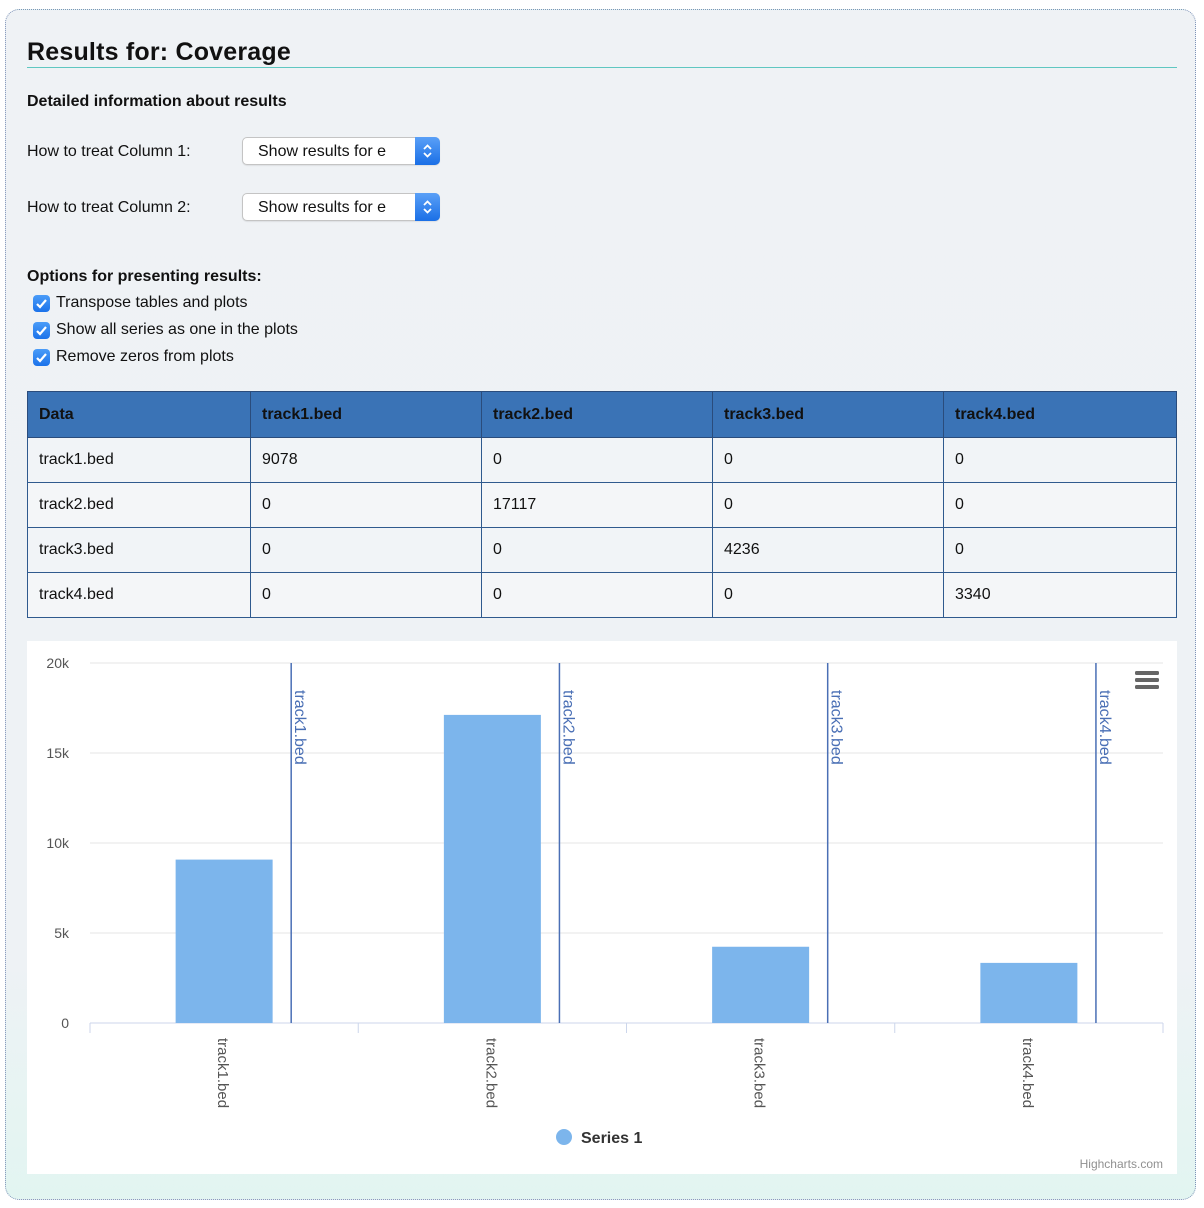 The width and height of the screenshot is (1204, 1208). Describe the element at coordinates (139, 414) in the screenshot. I see `table-header-cell: Data` at that location.